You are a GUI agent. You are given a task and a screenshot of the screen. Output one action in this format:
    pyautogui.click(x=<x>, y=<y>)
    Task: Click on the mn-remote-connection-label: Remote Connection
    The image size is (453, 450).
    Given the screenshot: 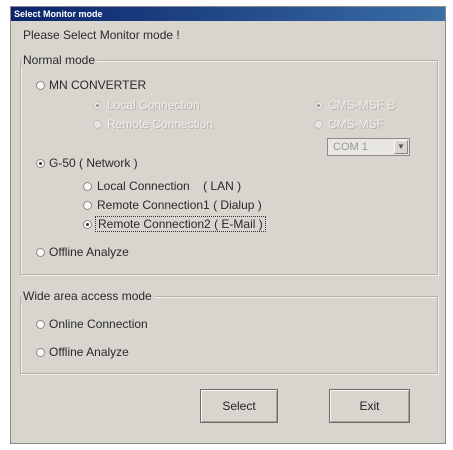 What is the action you would take?
    pyautogui.click(x=160, y=124)
    